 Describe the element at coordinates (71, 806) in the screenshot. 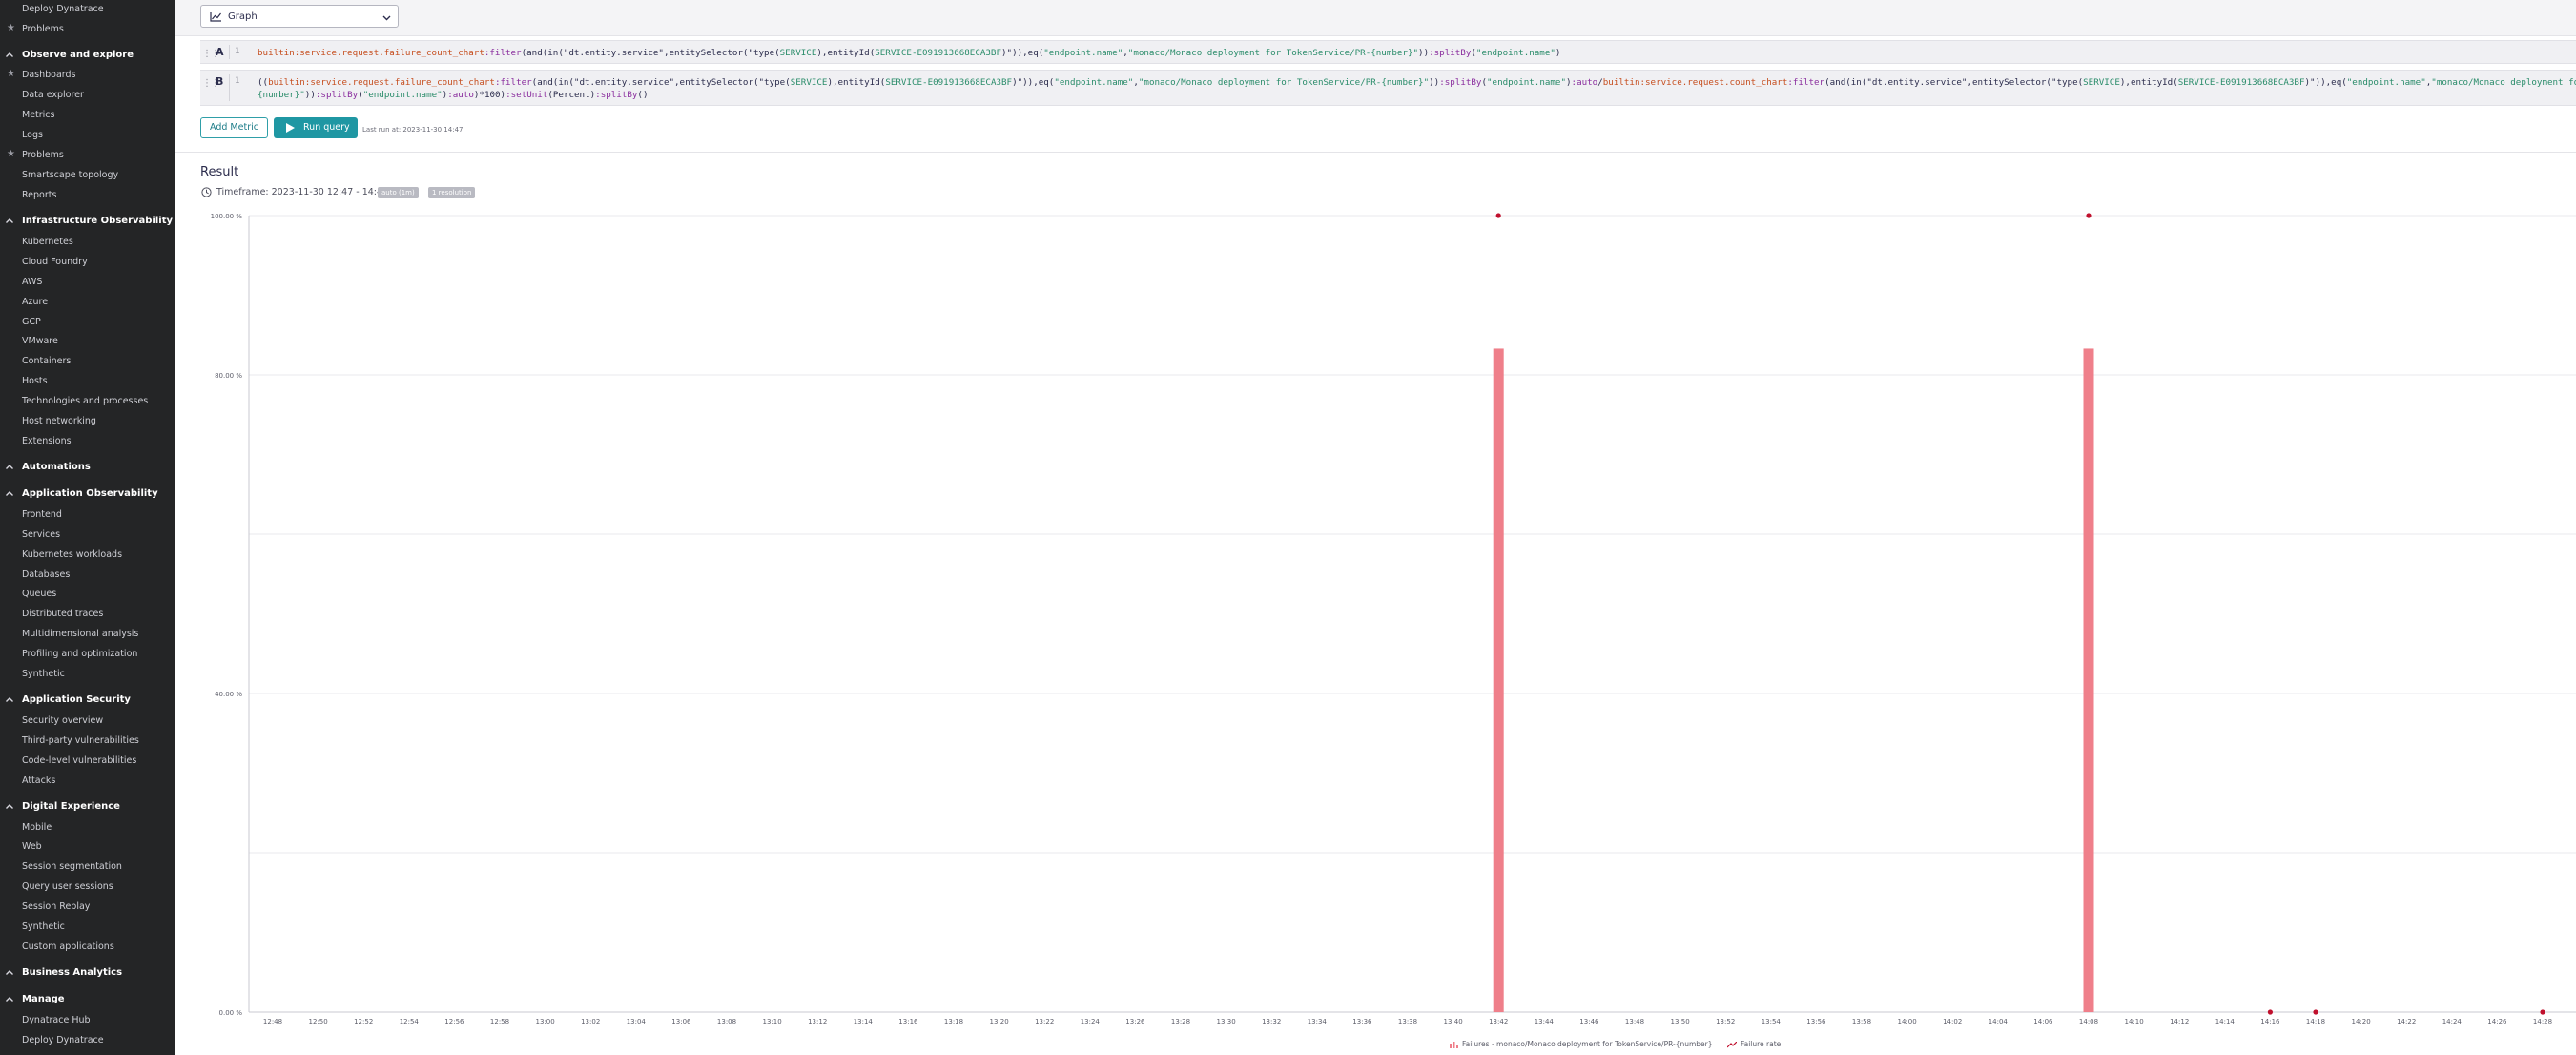

I see `sidebar-section-digital-experience: Digital Experience` at that location.